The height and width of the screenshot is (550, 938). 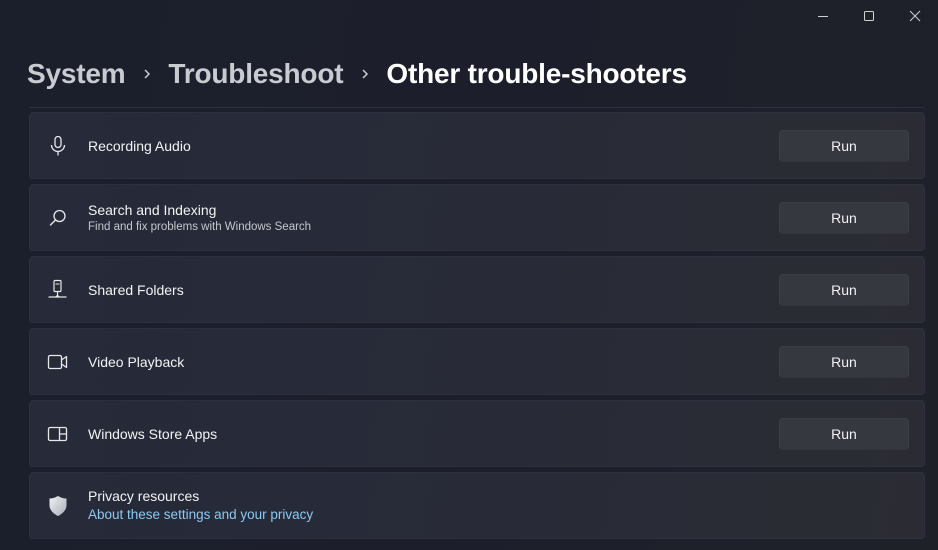 I want to click on troubleshooter-title: Video Playback, so click(x=136, y=361).